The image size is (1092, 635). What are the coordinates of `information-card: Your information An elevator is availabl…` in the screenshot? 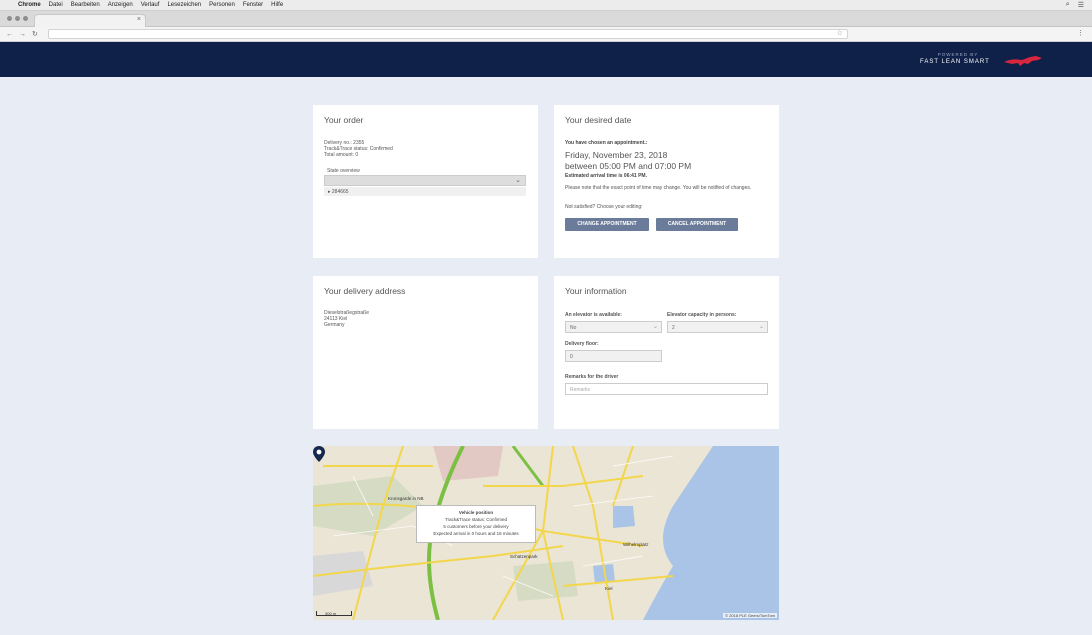 It's located at (666, 352).